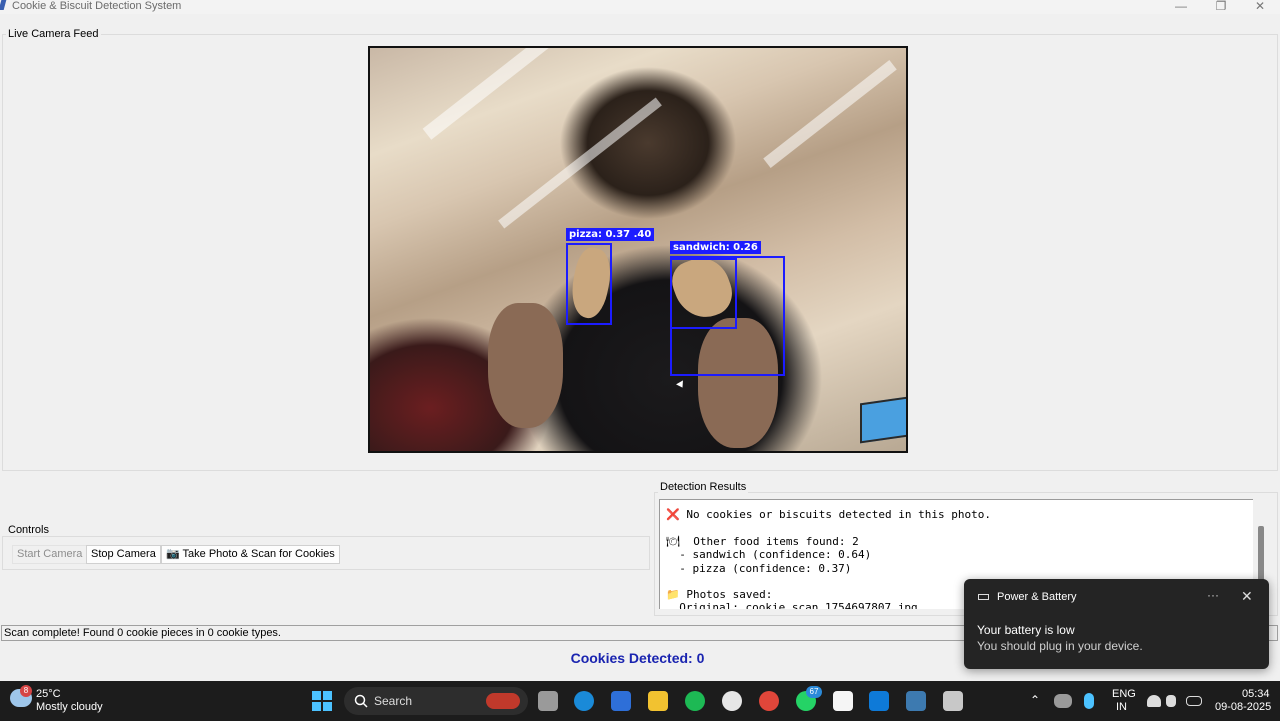 Image resolution: width=1280 pixels, height=721 pixels. I want to click on taskbar-search: Search, so click(436, 701).